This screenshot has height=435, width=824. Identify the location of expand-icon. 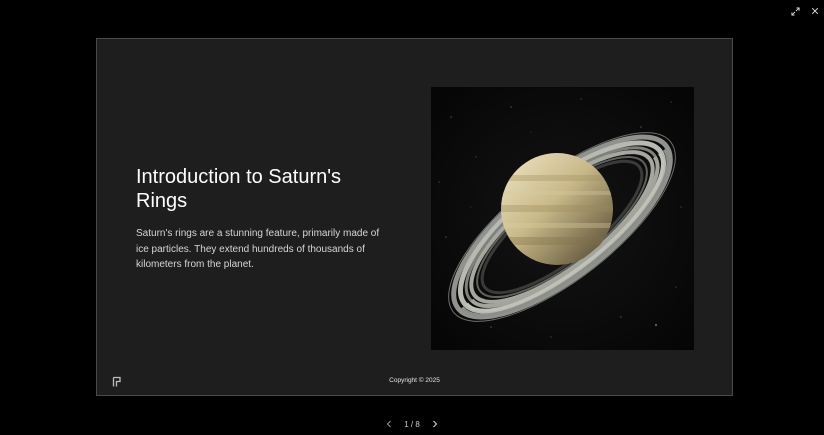
(795, 11).